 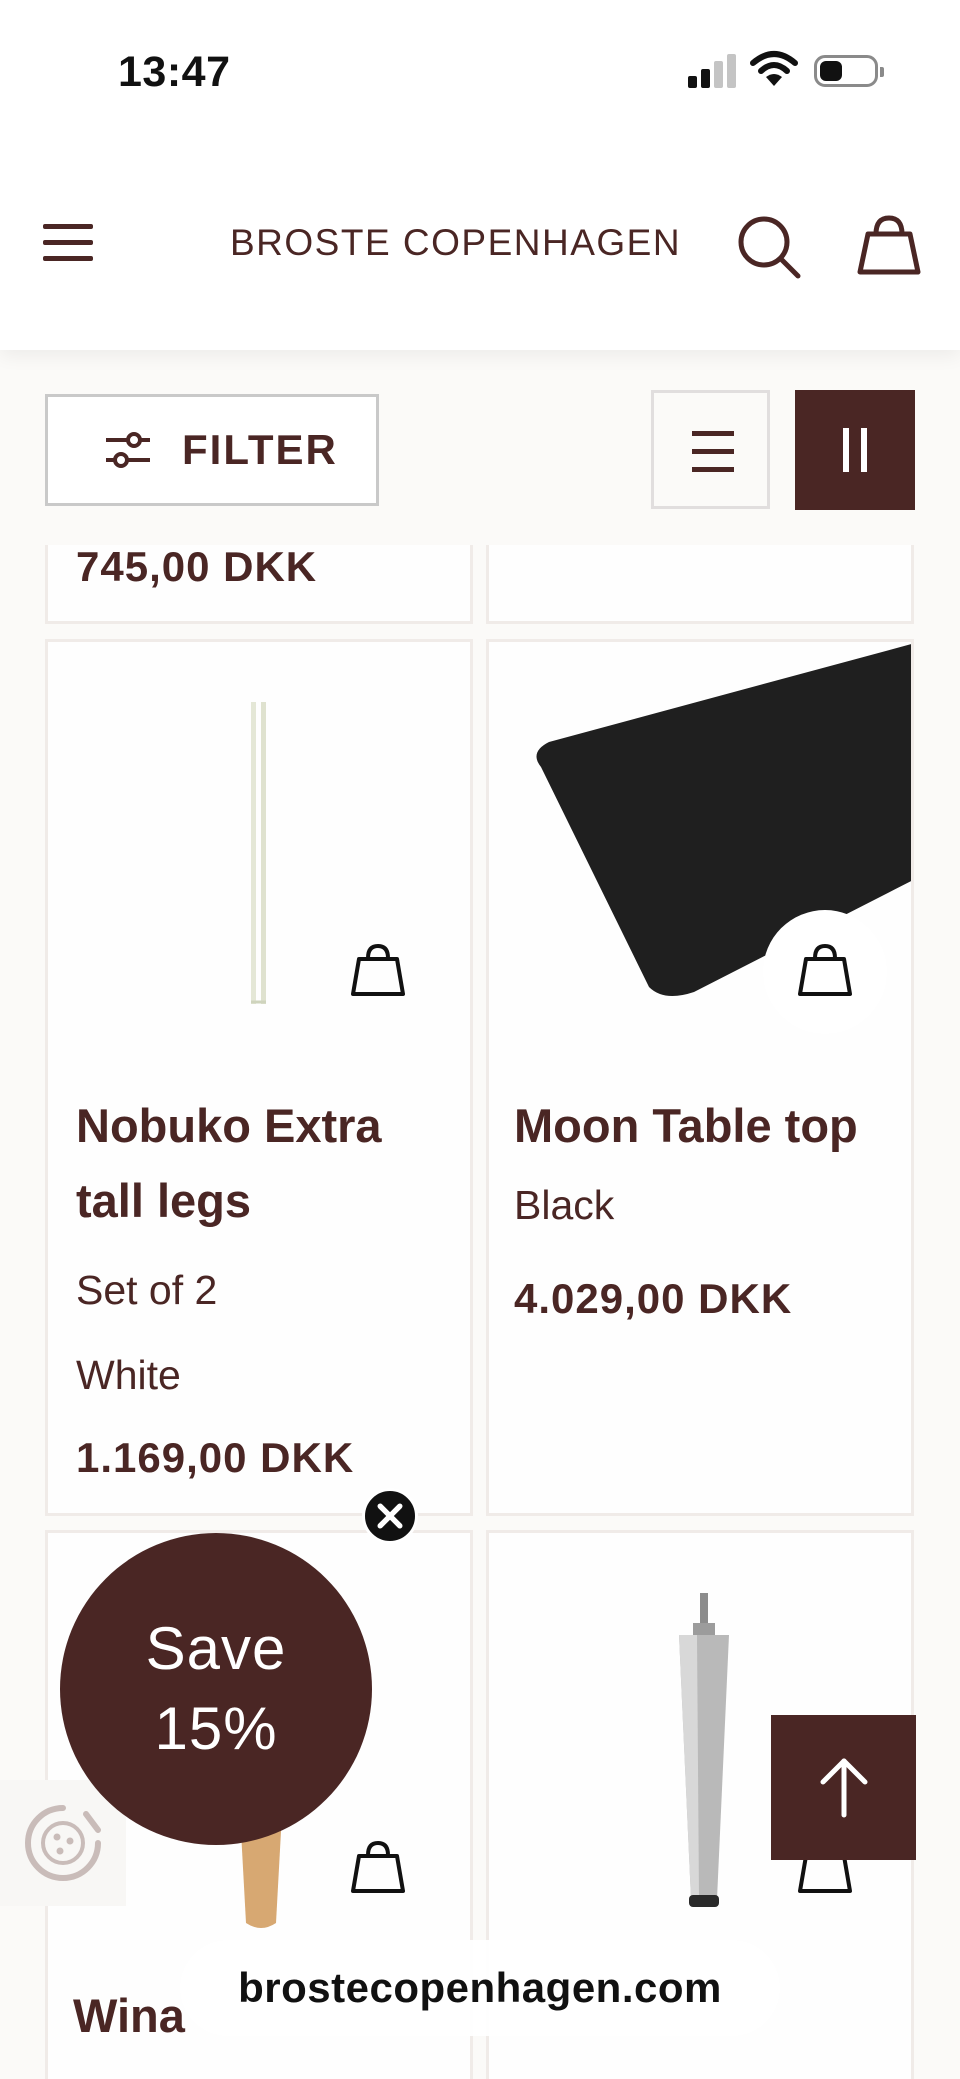 I want to click on menu-icon, so click(x=68, y=243).